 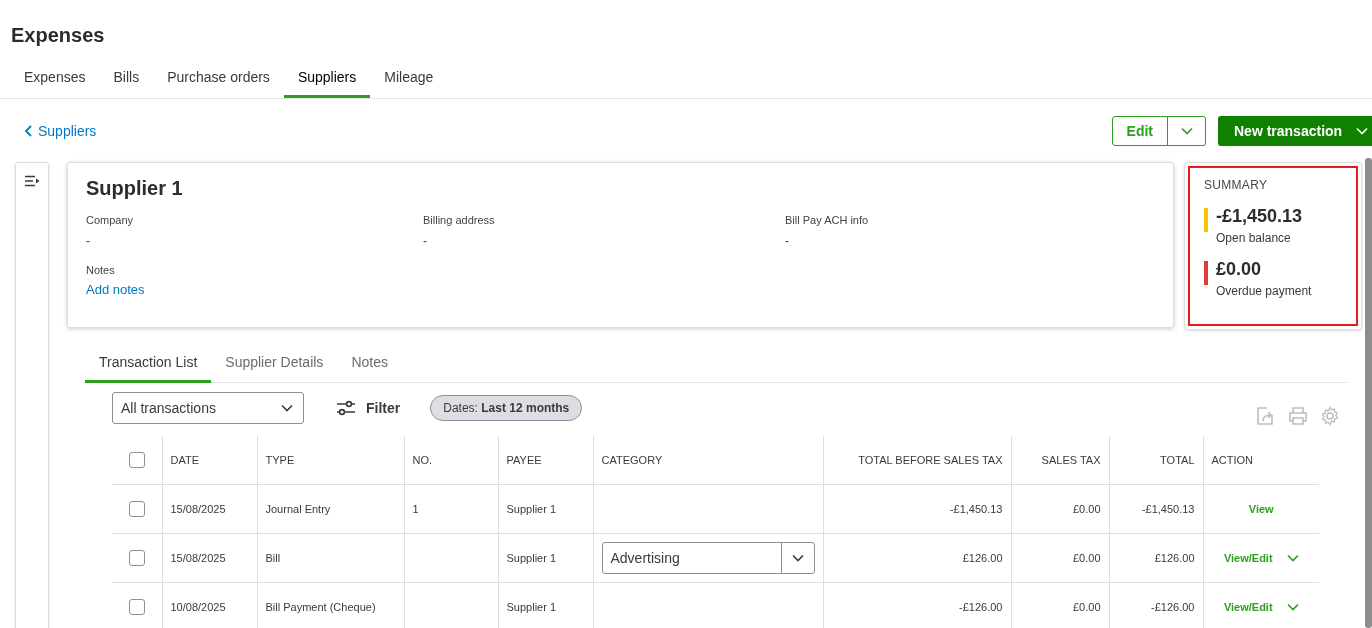 I want to click on summary-title: SUMMARY, so click(x=1236, y=185).